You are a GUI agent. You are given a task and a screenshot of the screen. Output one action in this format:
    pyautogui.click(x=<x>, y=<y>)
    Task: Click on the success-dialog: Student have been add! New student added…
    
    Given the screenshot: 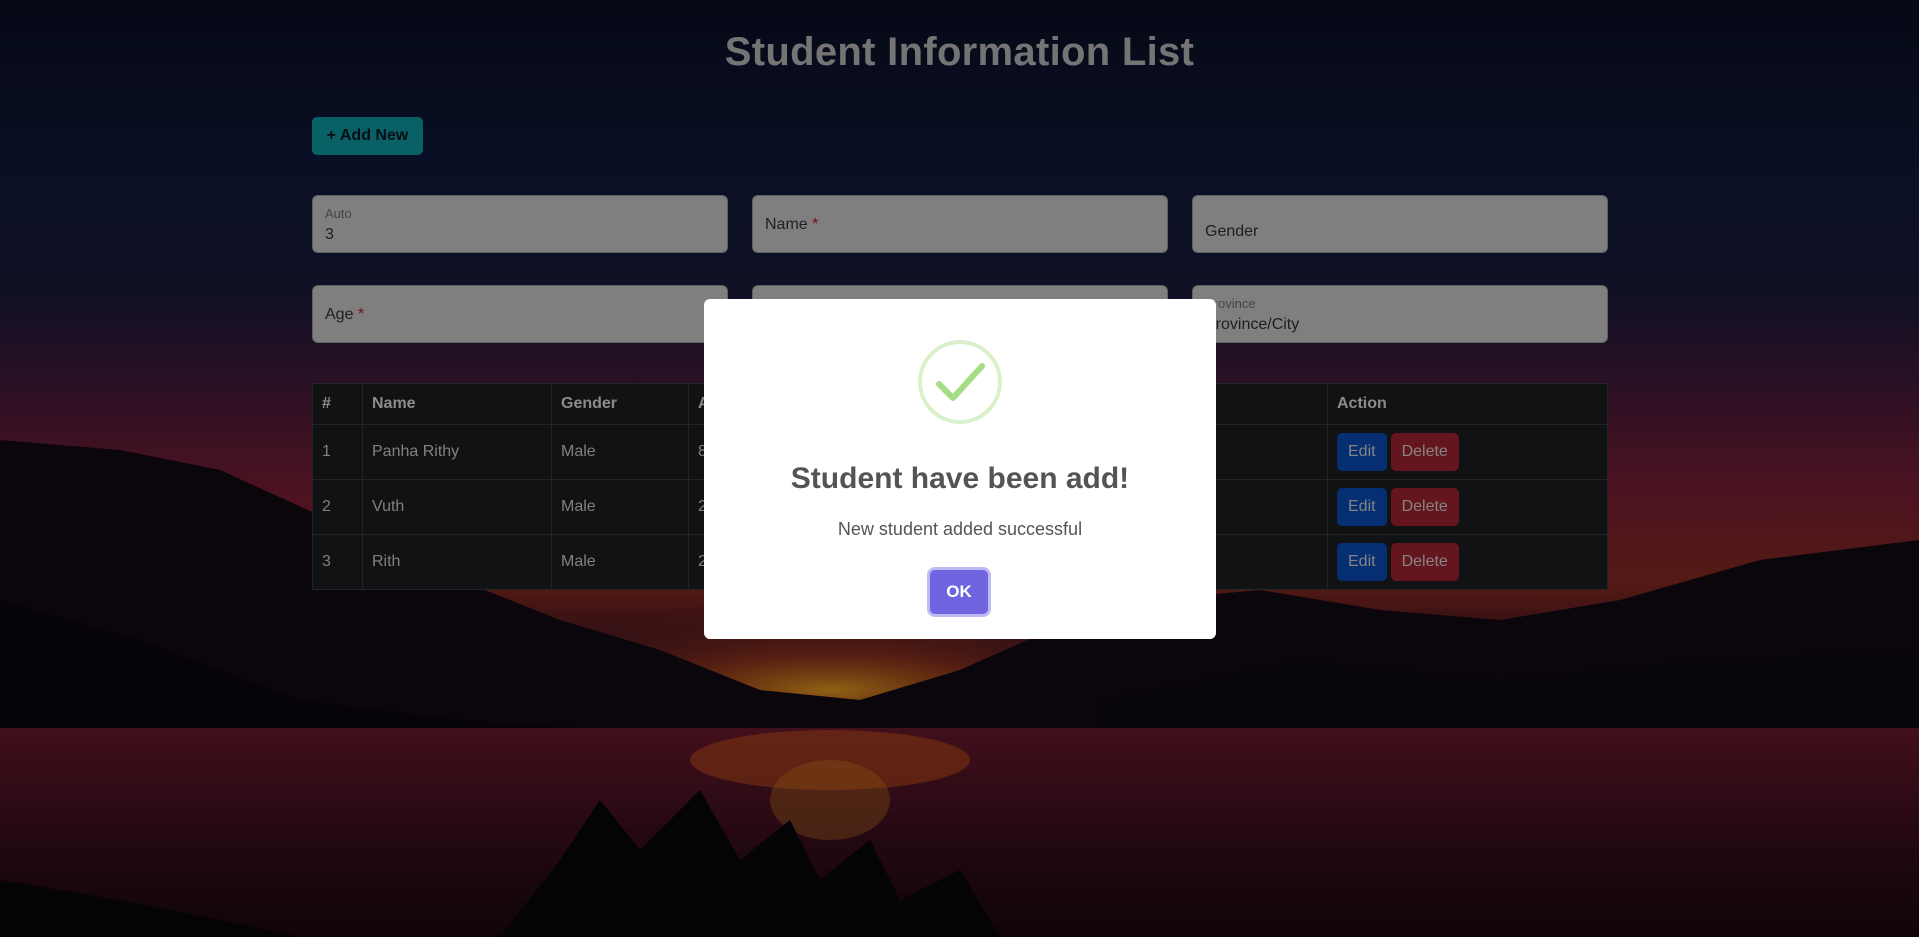 What is the action you would take?
    pyautogui.click(x=960, y=469)
    